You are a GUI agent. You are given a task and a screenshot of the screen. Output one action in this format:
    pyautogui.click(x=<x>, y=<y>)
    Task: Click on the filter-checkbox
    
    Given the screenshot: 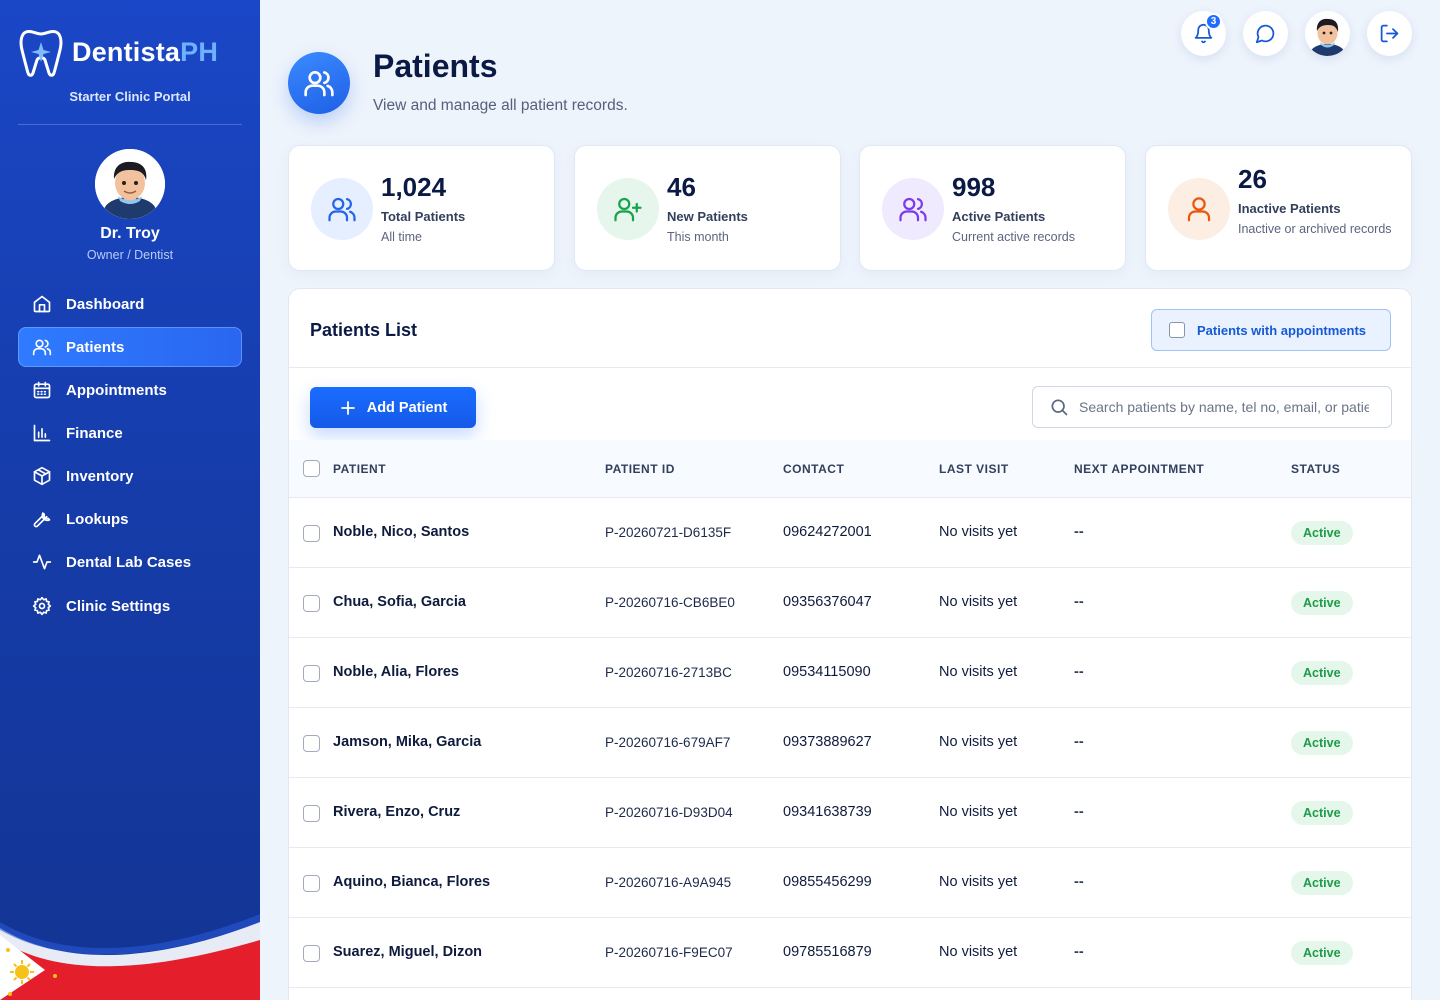 What is the action you would take?
    pyautogui.click(x=1177, y=330)
    